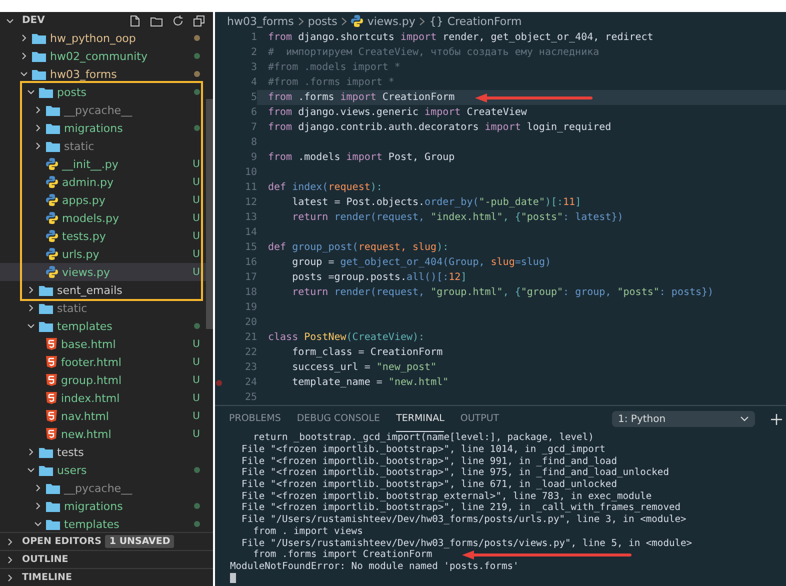  What do you see at coordinates (103, 398) in the screenshot?
I see `tree-item: index.html U` at bounding box center [103, 398].